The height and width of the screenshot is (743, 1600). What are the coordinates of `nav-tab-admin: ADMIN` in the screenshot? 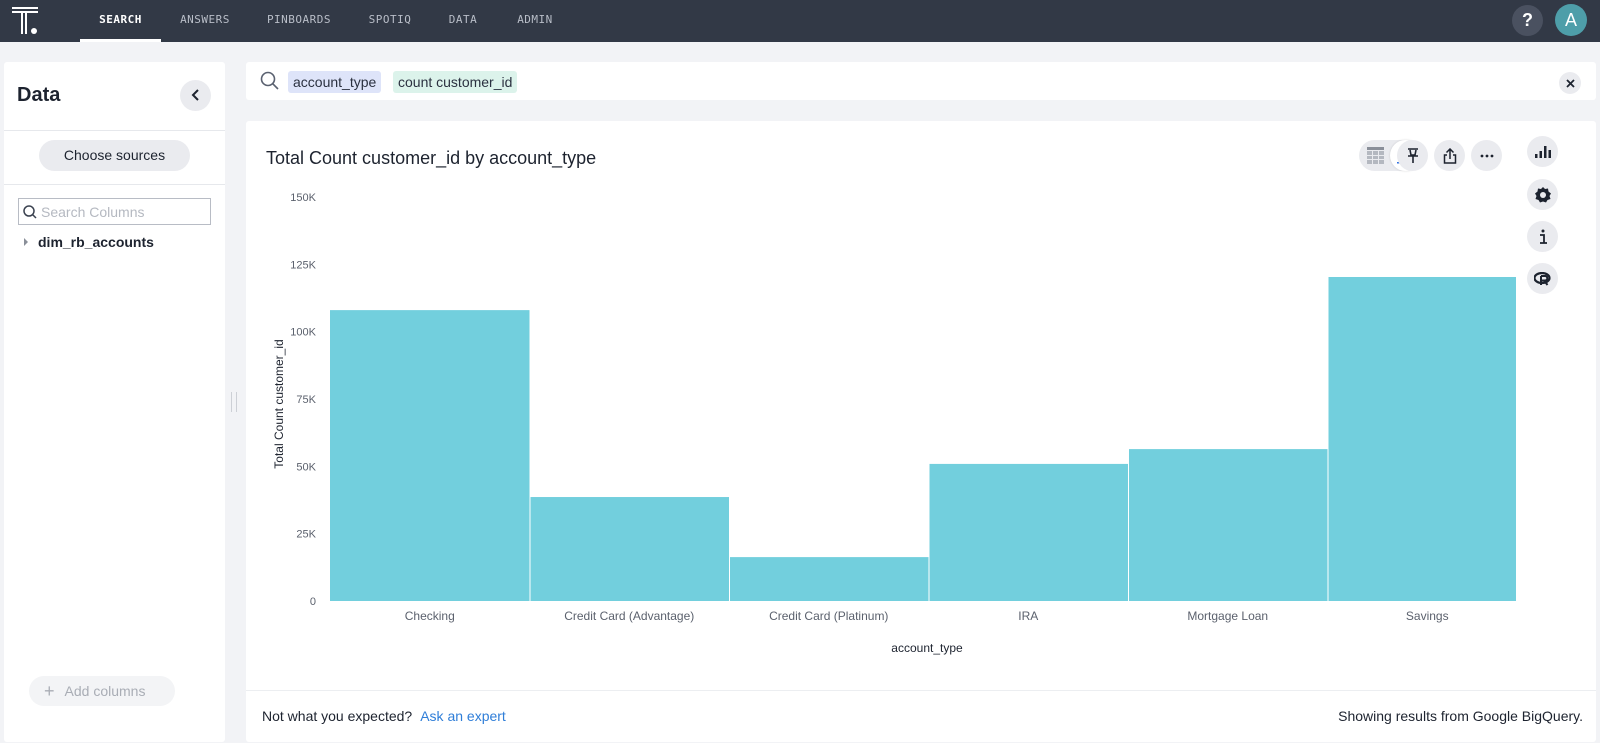 It's located at (535, 21).